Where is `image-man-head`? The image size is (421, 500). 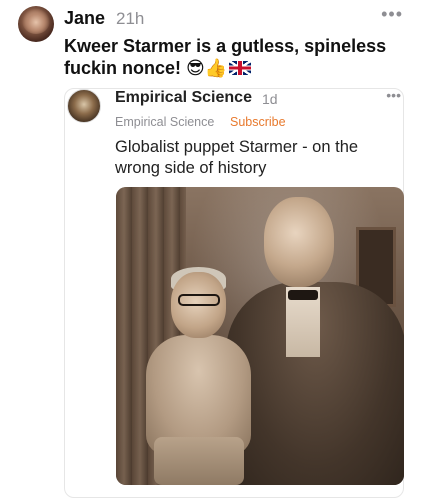
image-man-head is located at coordinates (299, 242).